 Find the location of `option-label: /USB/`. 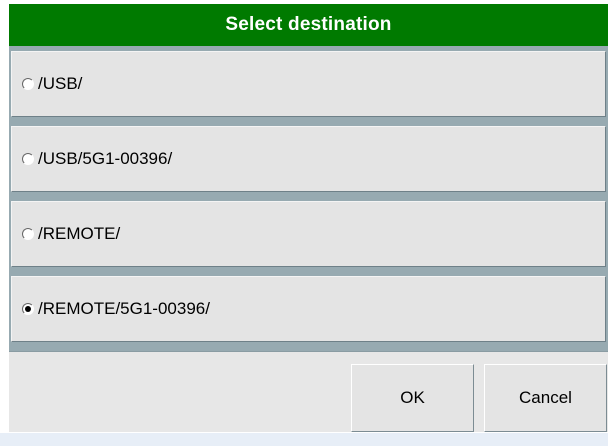

option-label: /USB/ is located at coordinates (60, 83).